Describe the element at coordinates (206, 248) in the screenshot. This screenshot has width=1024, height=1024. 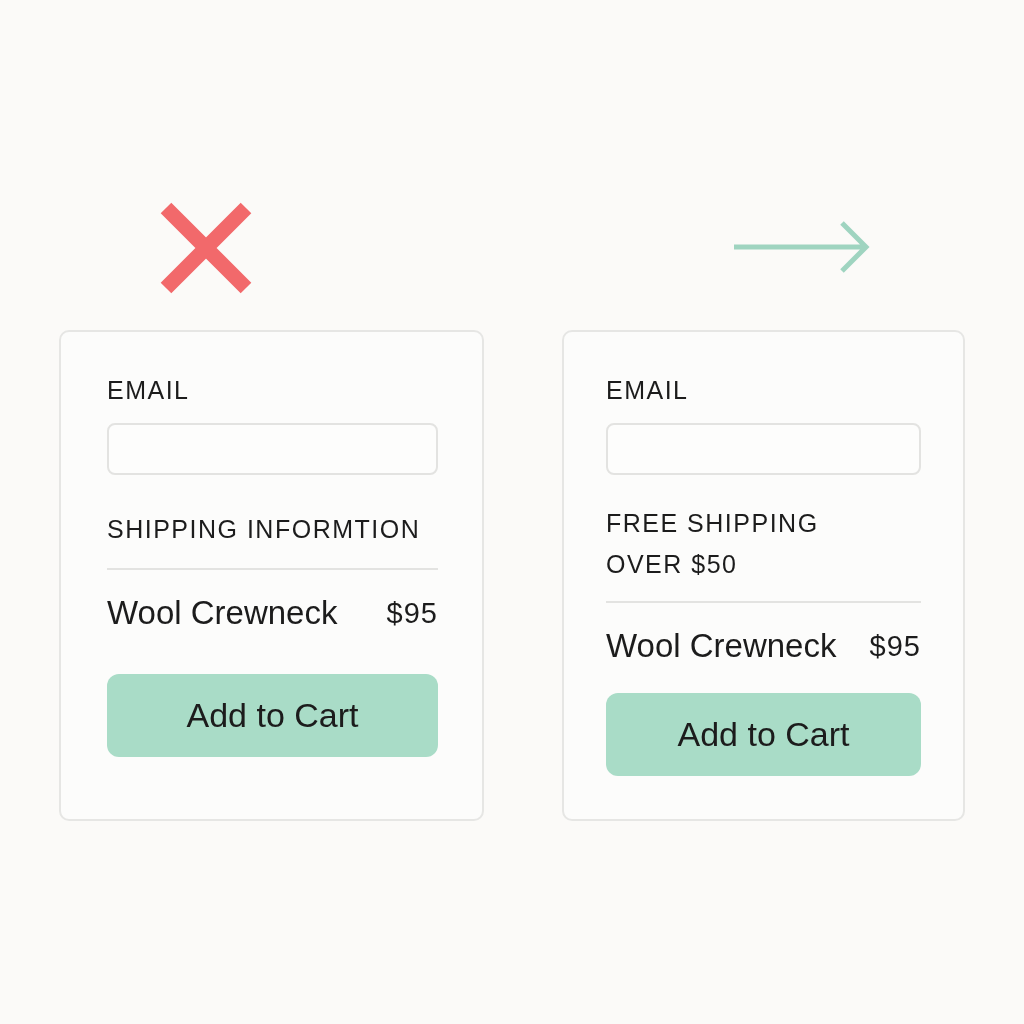
I see `cross-icon` at that location.